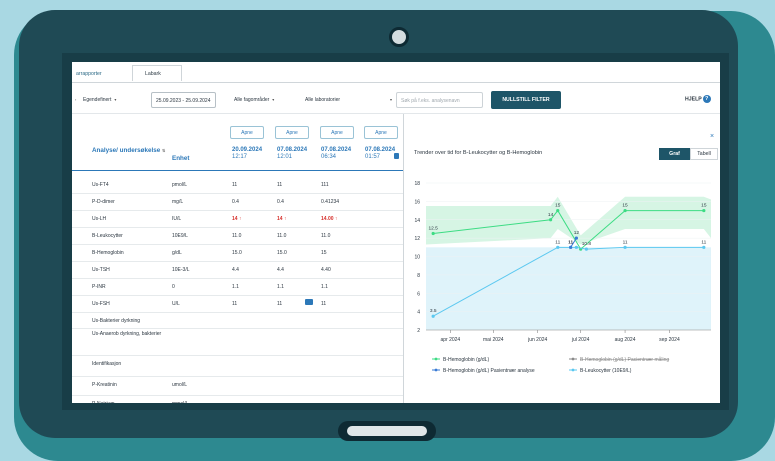 The height and width of the screenshot is (461, 775). Describe the element at coordinates (99, 287) in the screenshot. I see `analyse-name: P-INR` at that location.